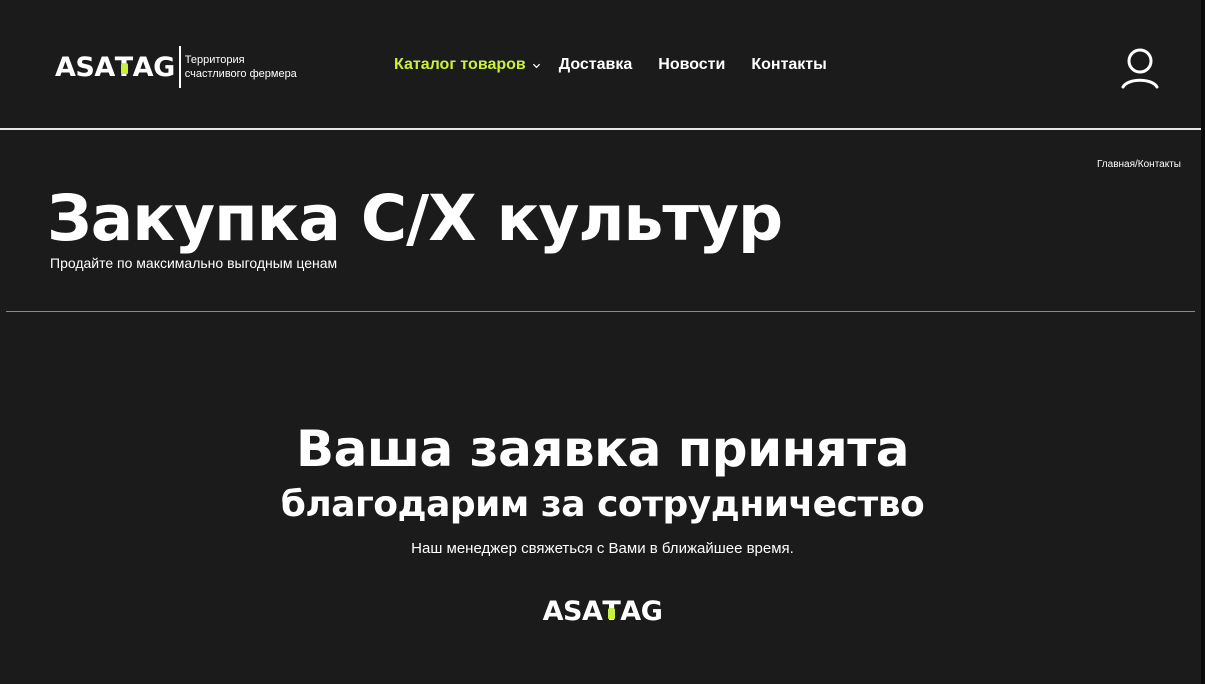  What do you see at coordinates (415, 218) in the screenshot?
I see `page-title: Закупка С/Х культур` at bounding box center [415, 218].